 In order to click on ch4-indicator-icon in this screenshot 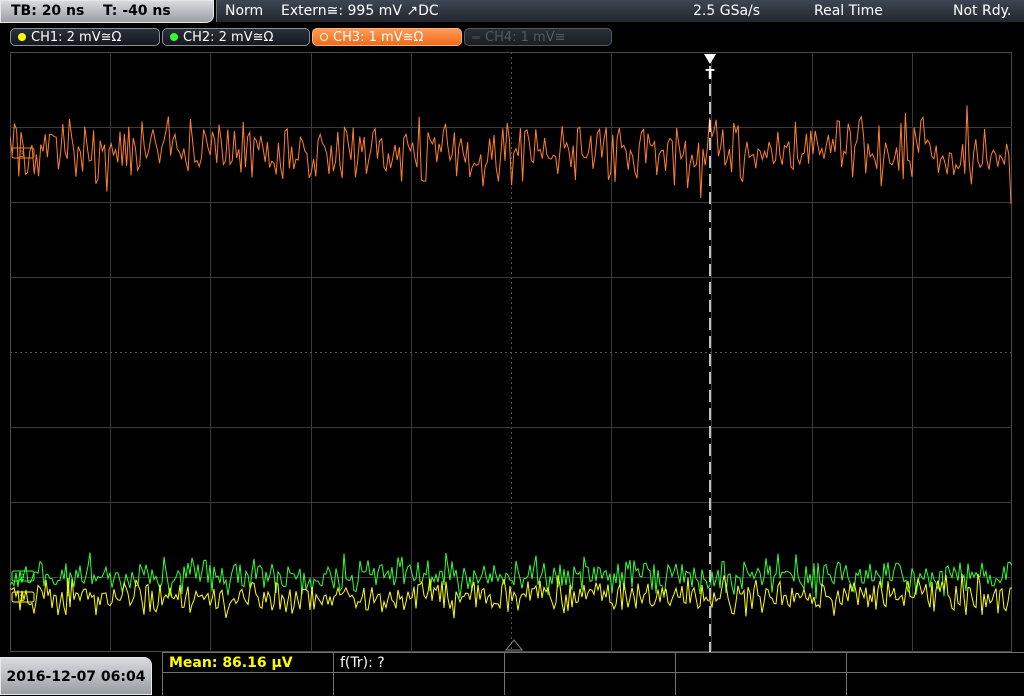, I will do `click(476, 37)`.